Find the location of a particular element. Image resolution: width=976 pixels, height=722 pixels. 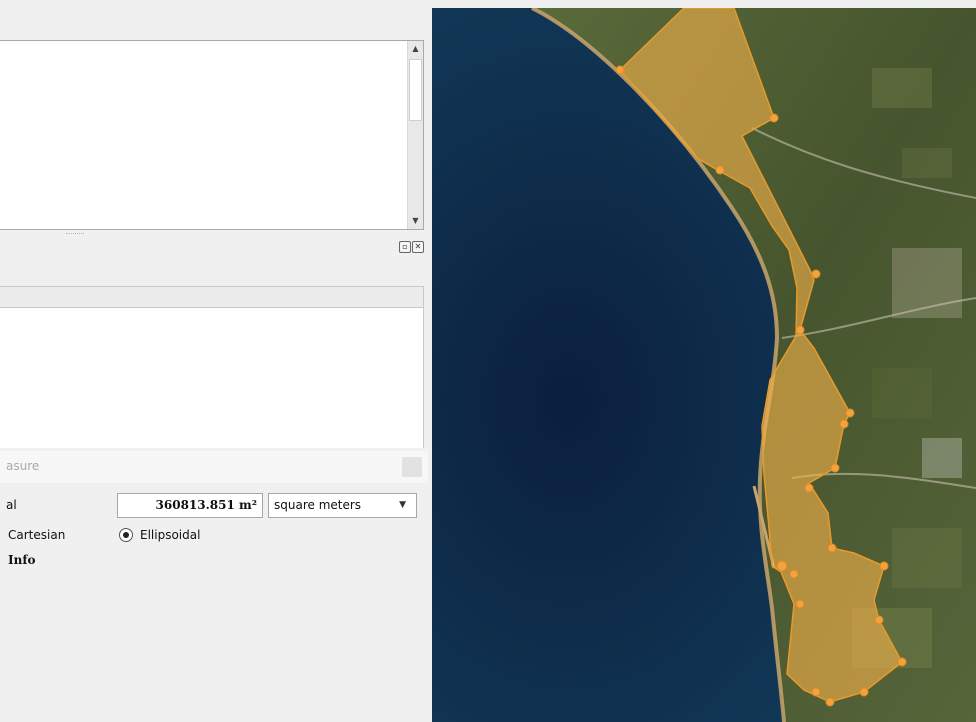

vertical-scrollbar: ▲ ▼ is located at coordinates (415, 135).